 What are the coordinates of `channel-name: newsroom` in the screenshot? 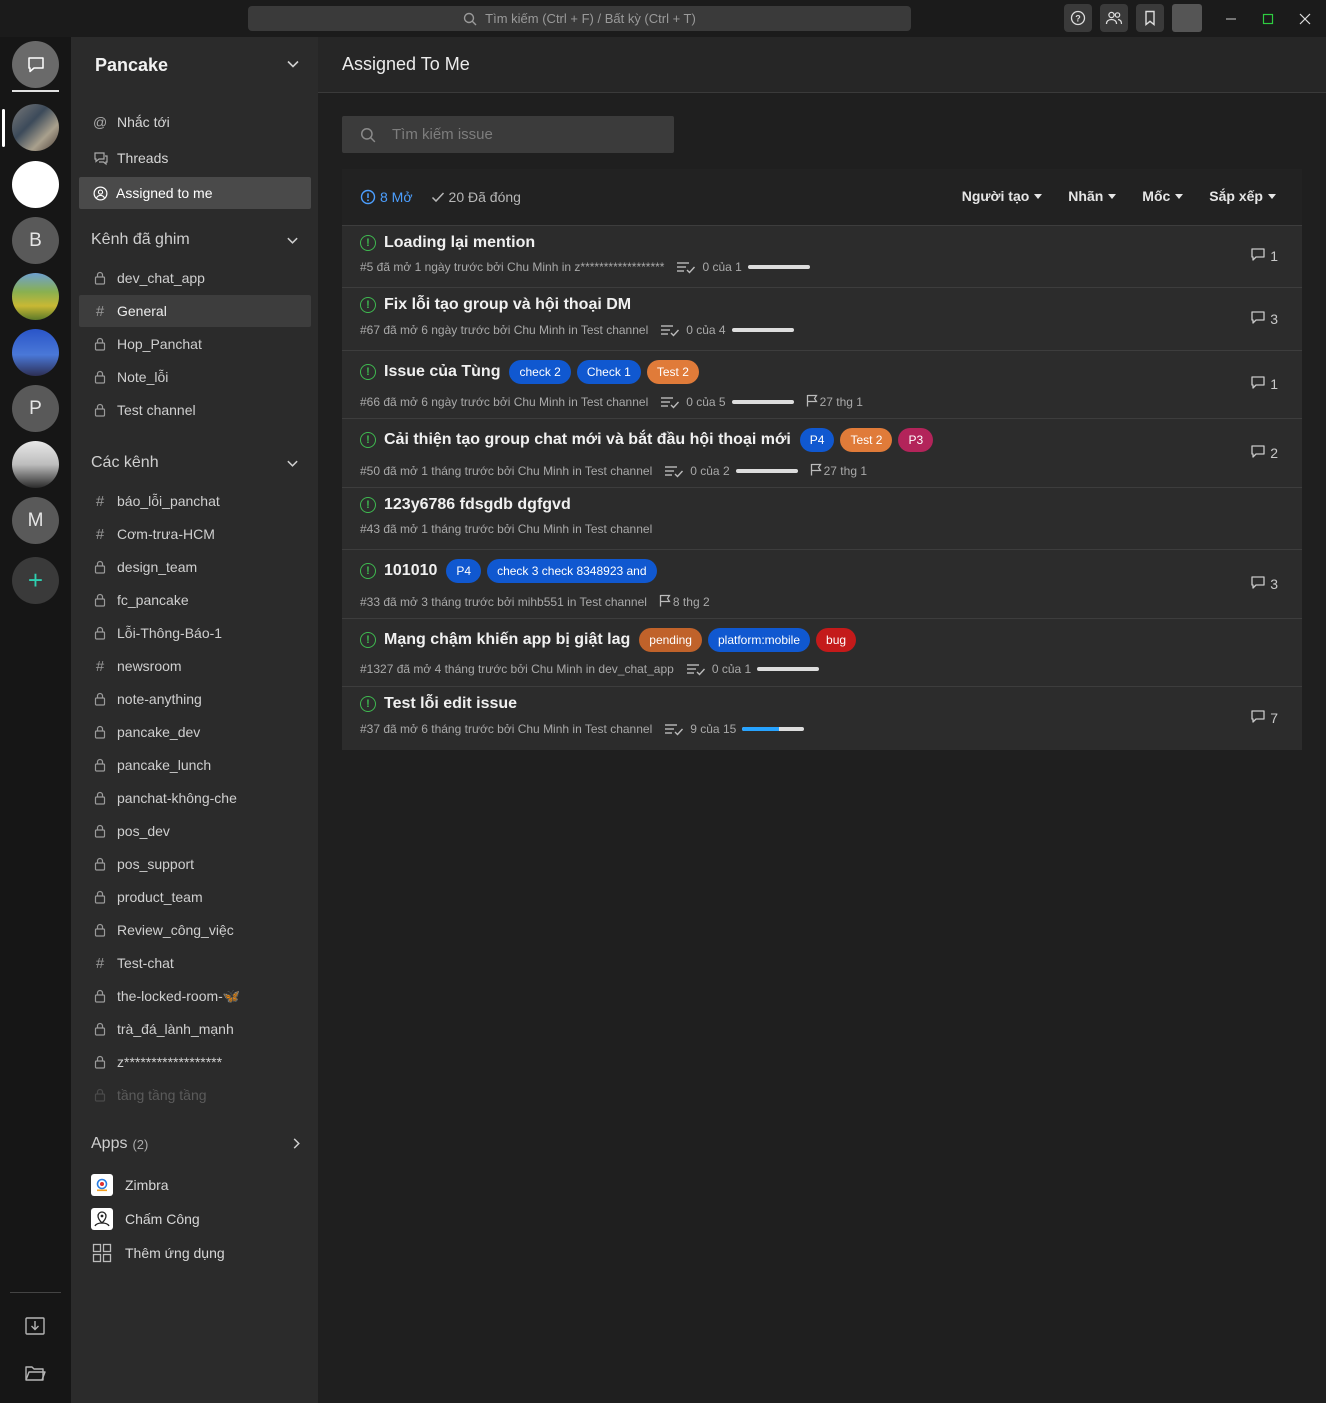 It's located at (149, 666).